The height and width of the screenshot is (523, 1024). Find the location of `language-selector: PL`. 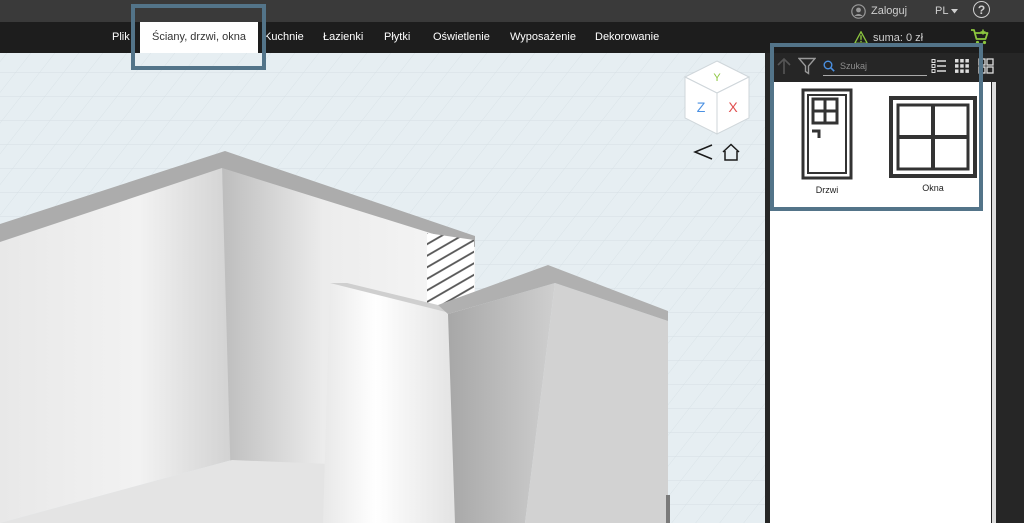

language-selector: PL is located at coordinates (947, 11).